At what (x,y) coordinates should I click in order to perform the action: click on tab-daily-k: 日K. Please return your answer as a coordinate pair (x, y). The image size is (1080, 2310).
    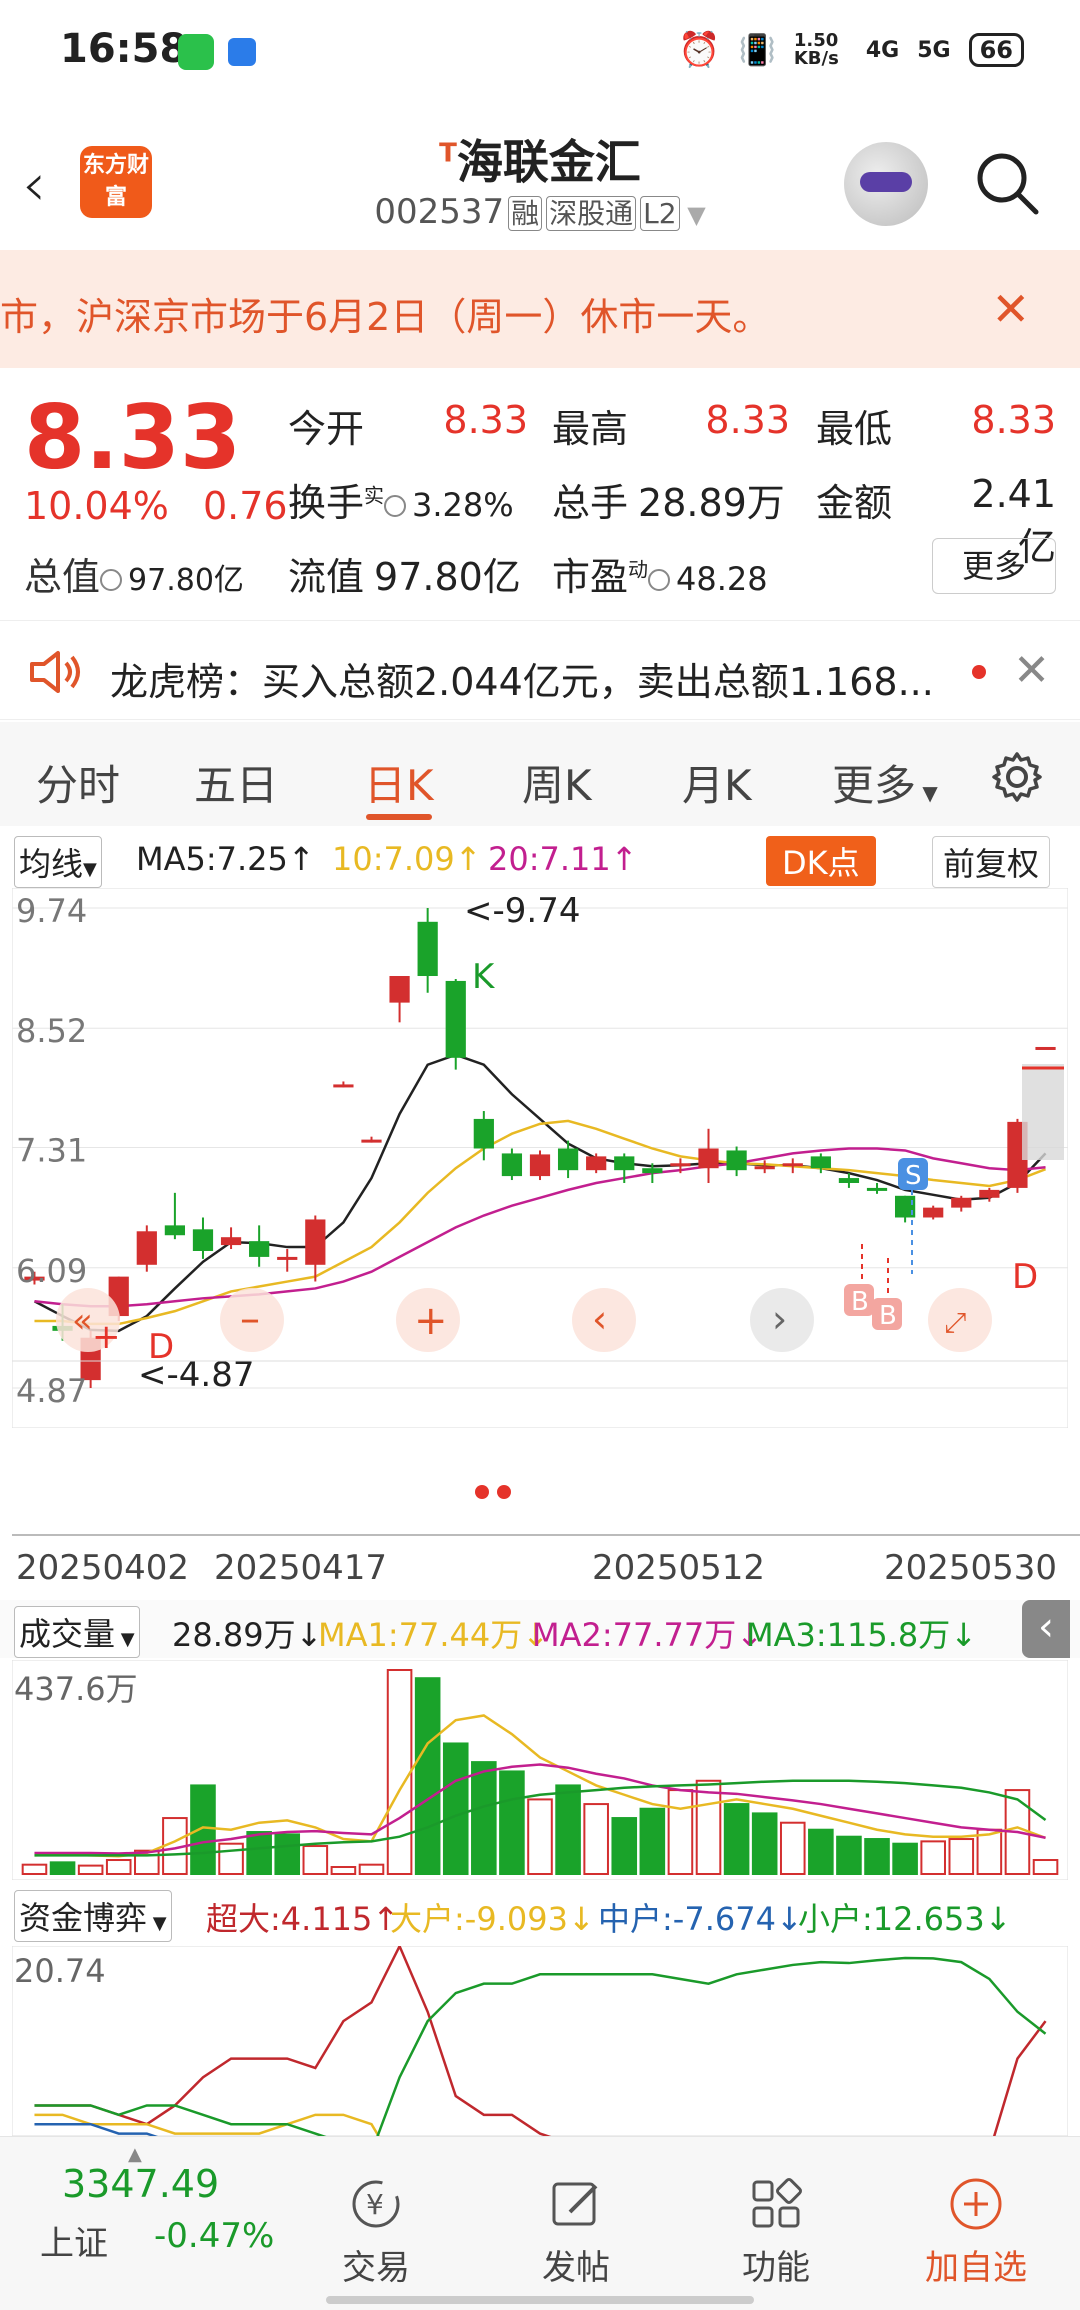
    Looking at the image, I should click on (399, 782).